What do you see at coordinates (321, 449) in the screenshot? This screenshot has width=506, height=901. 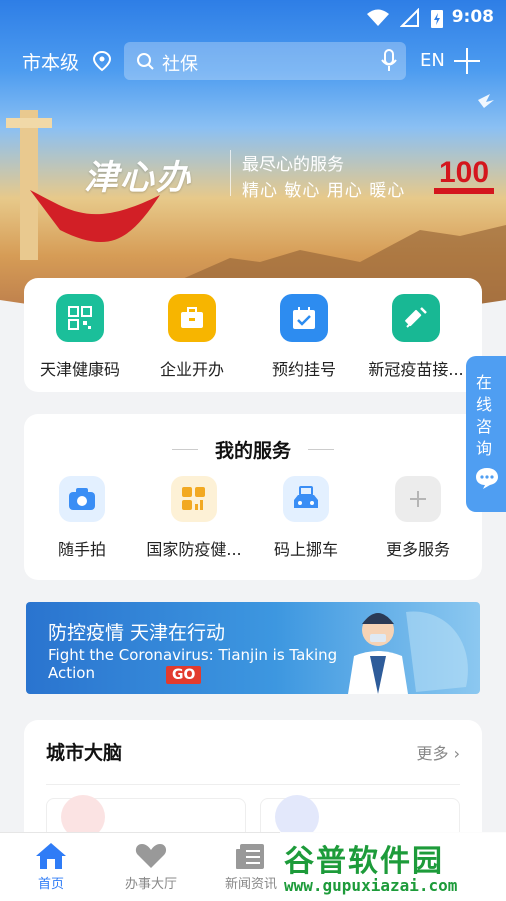 I see `title-line-right` at bounding box center [321, 449].